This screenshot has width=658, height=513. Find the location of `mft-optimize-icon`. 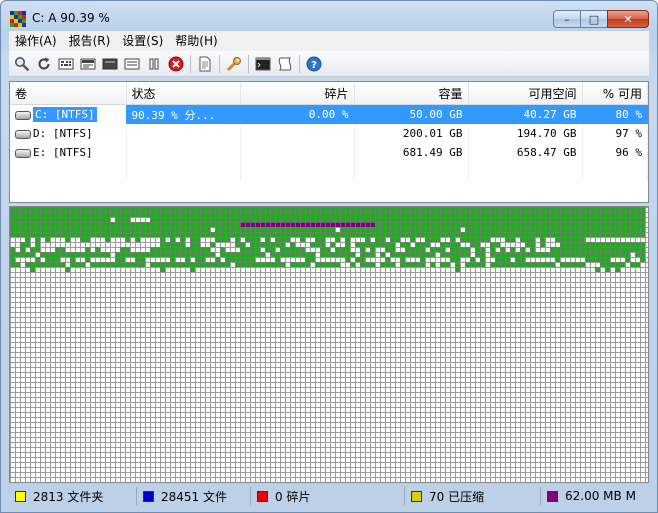

mft-optimize-icon is located at coordinates (110, 63).